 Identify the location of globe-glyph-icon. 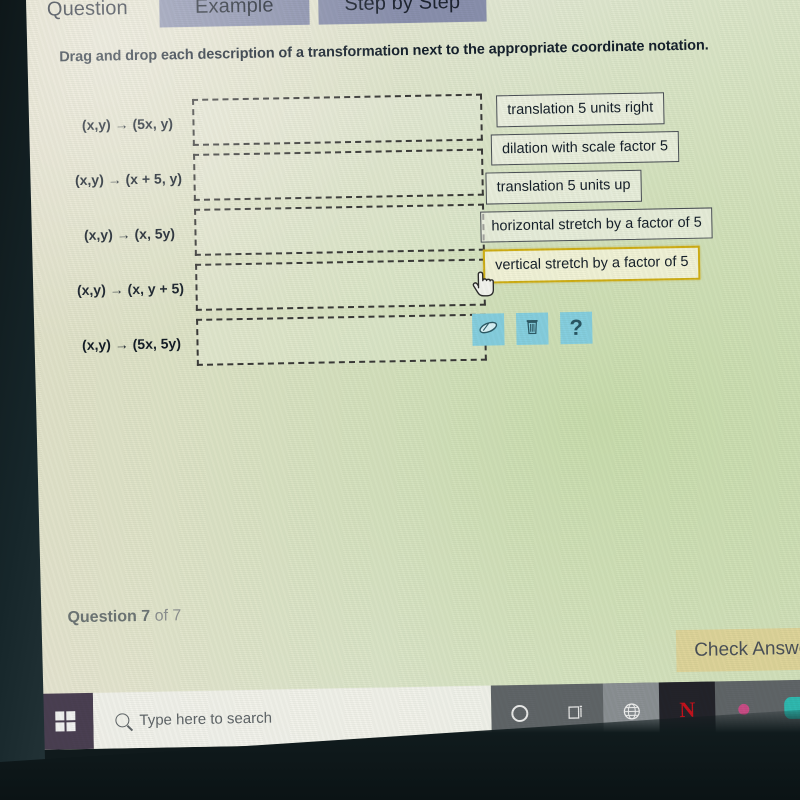
(631, 711).